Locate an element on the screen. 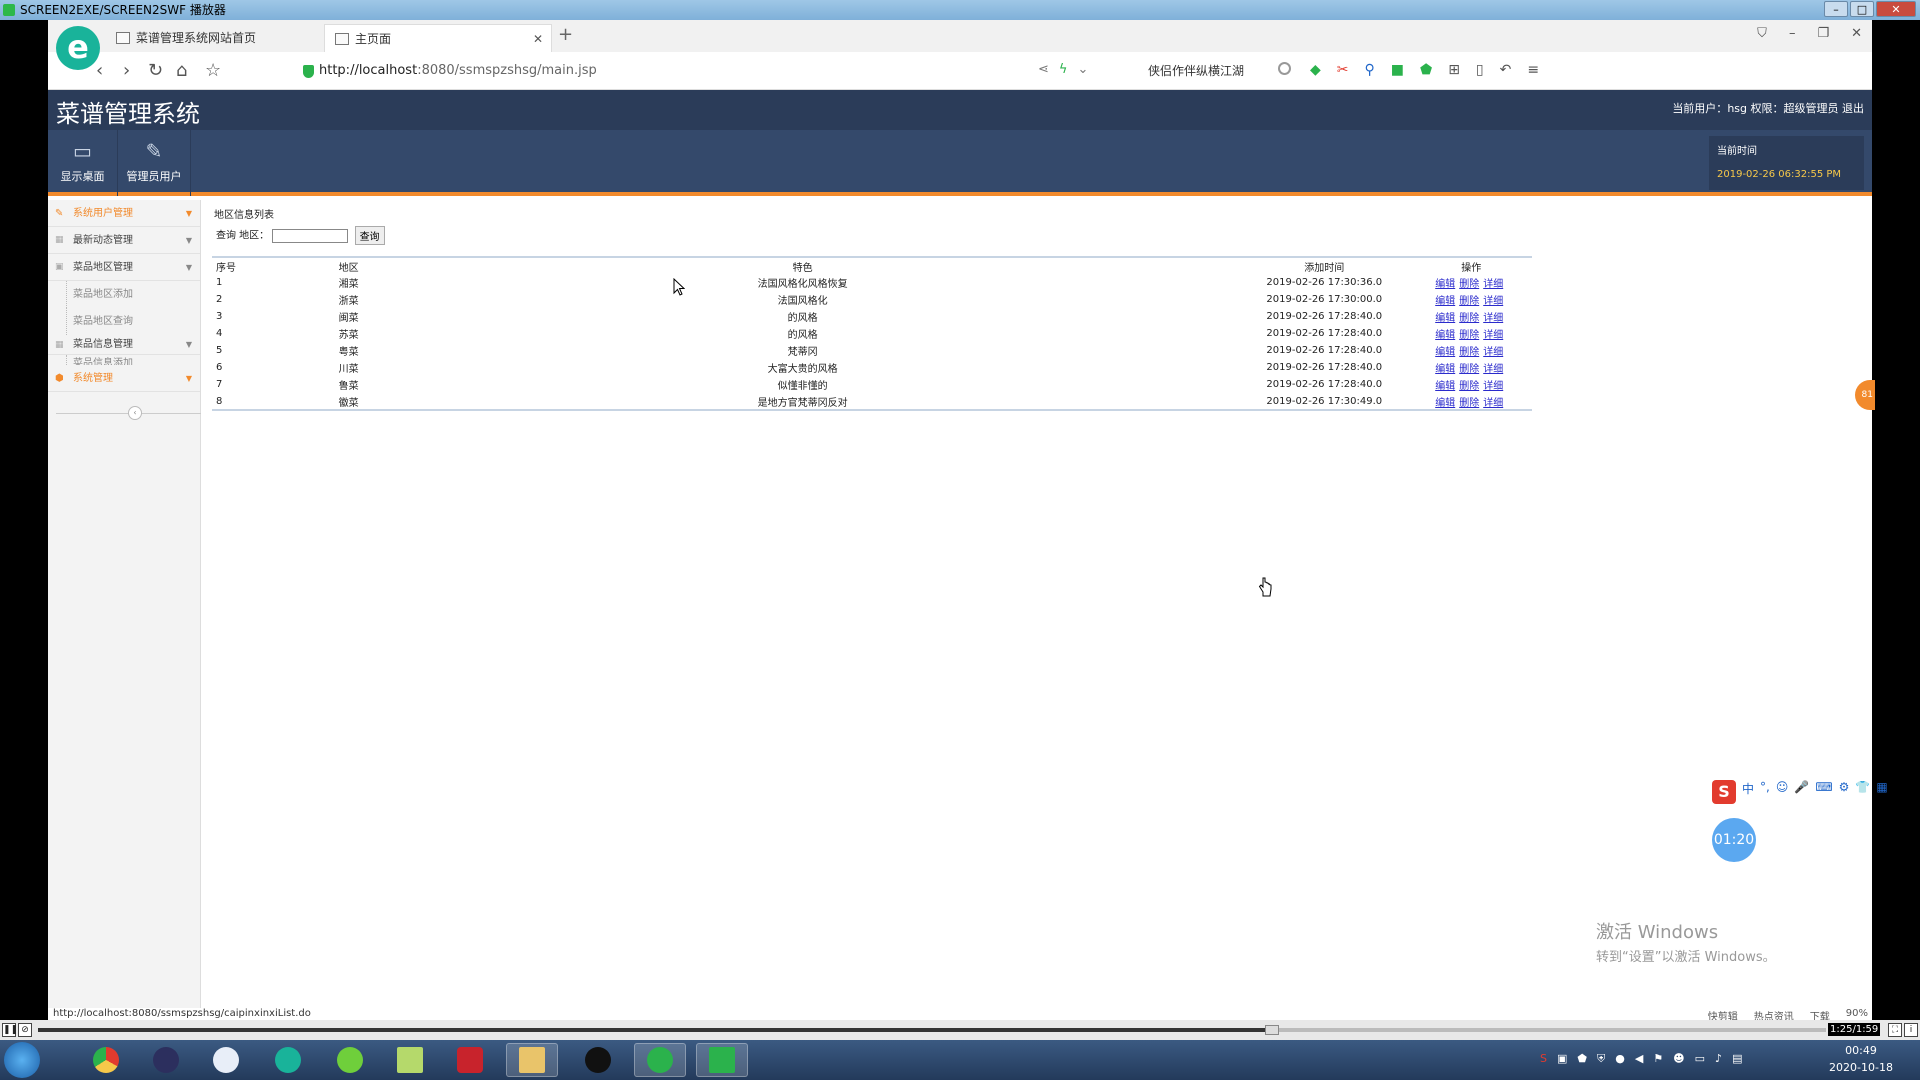 Image resolution: width=1920 pixels, height=1080 pixels. admin-user-button: ✎ 管理员用户 is located at coordinates (154, 163).